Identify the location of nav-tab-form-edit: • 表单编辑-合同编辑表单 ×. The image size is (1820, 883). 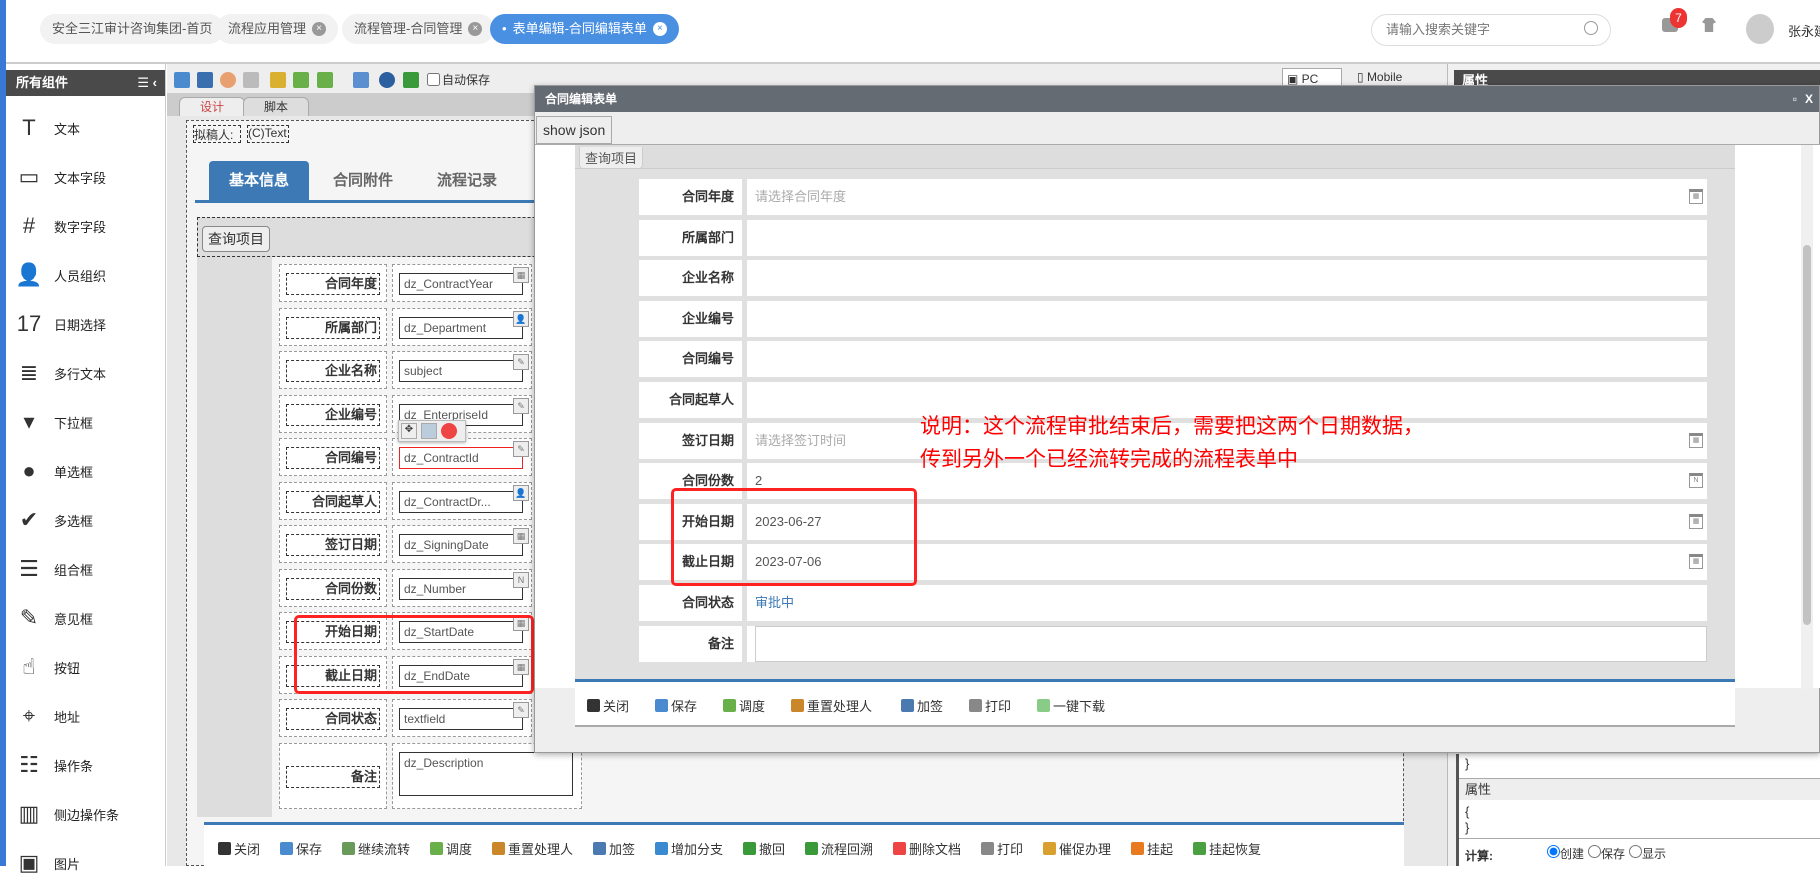
(584, 29).